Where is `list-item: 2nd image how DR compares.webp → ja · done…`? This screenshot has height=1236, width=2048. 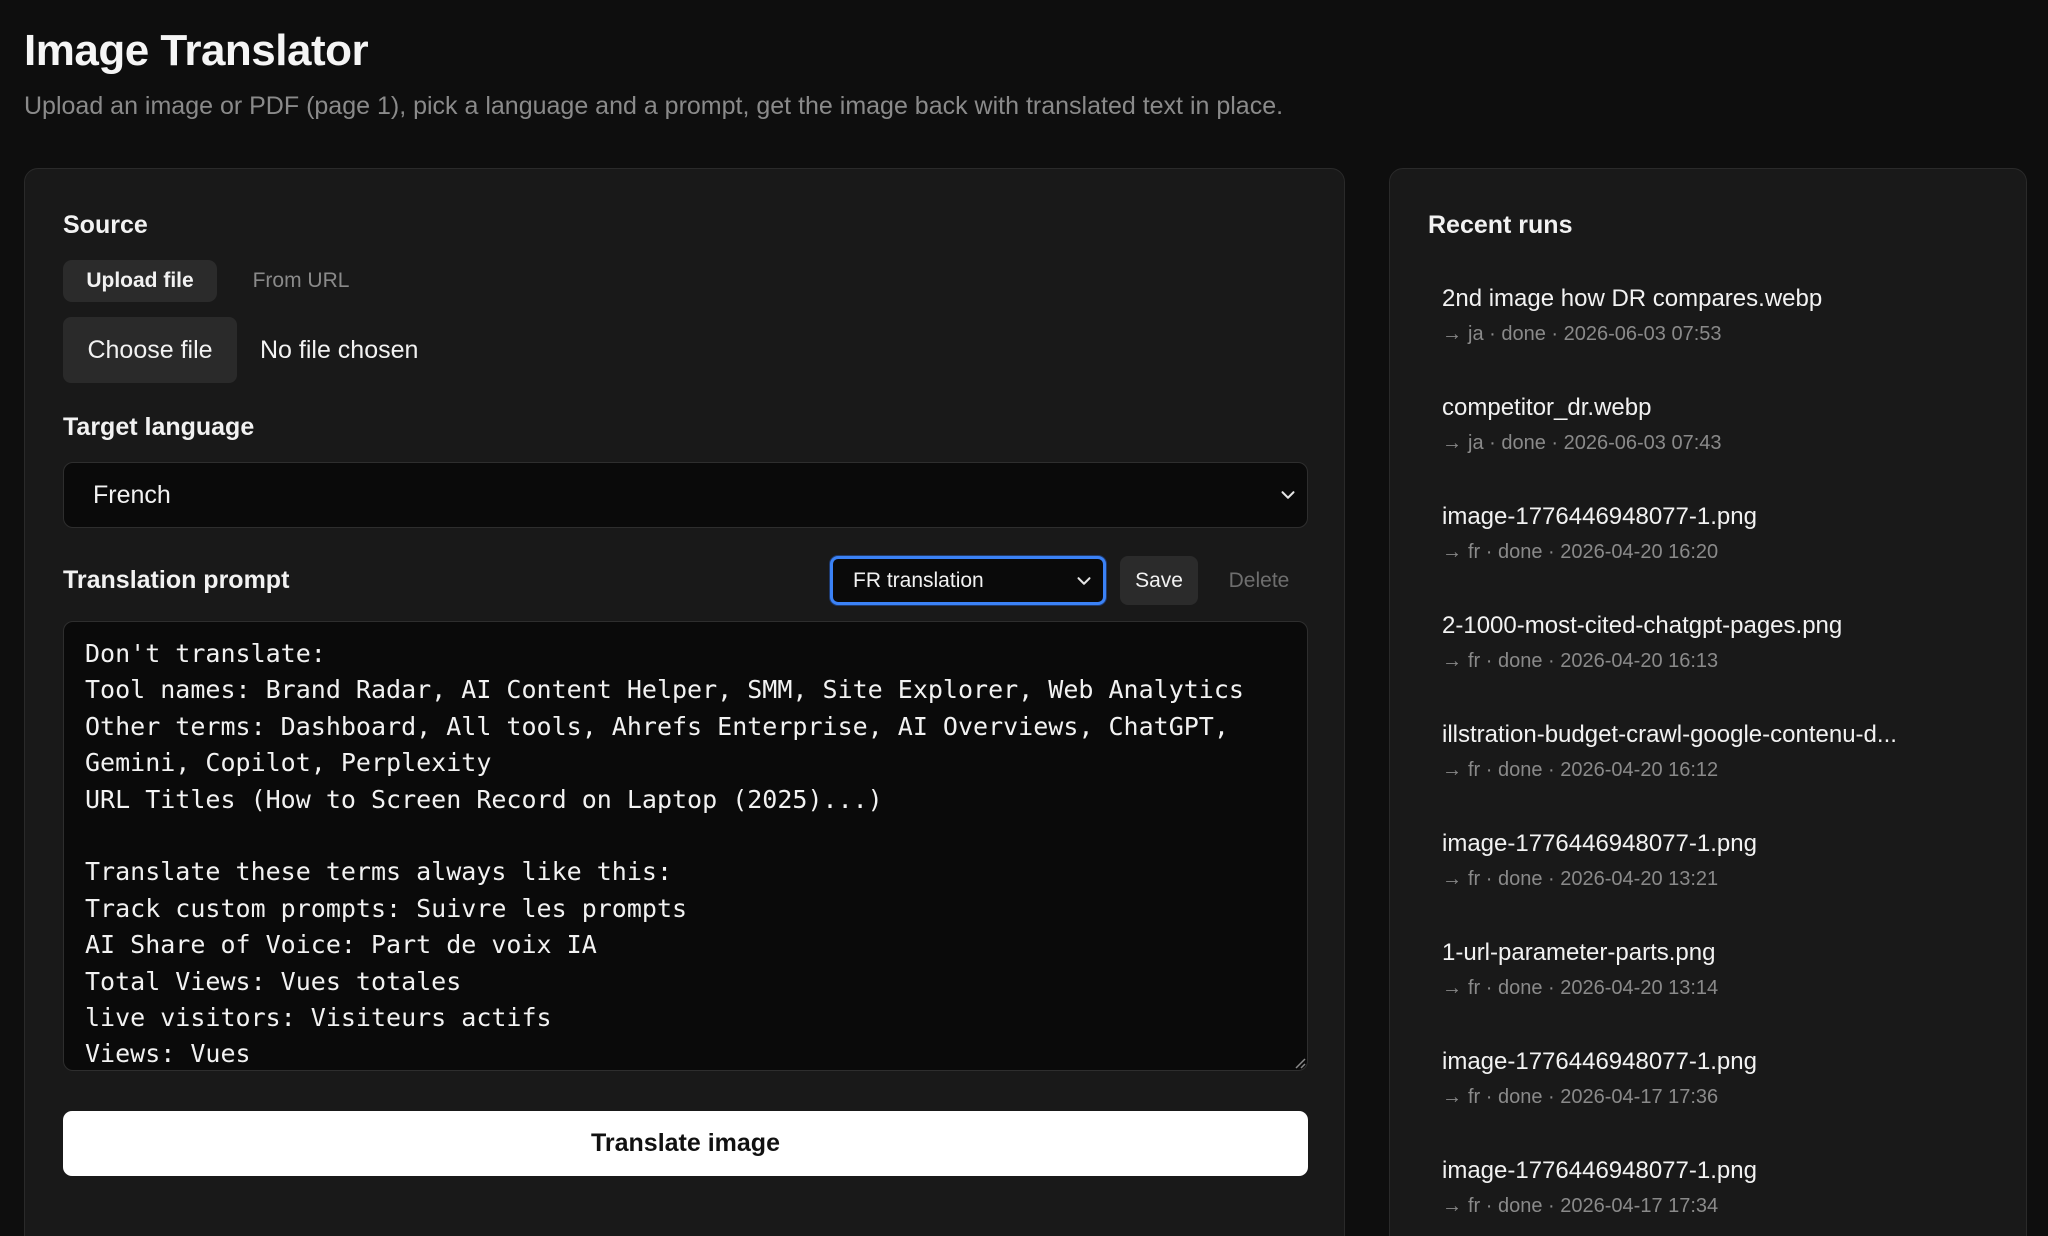
list-item: 2nd image how DR compares.webp → ja · done… is located at coordinates (1722, 315).